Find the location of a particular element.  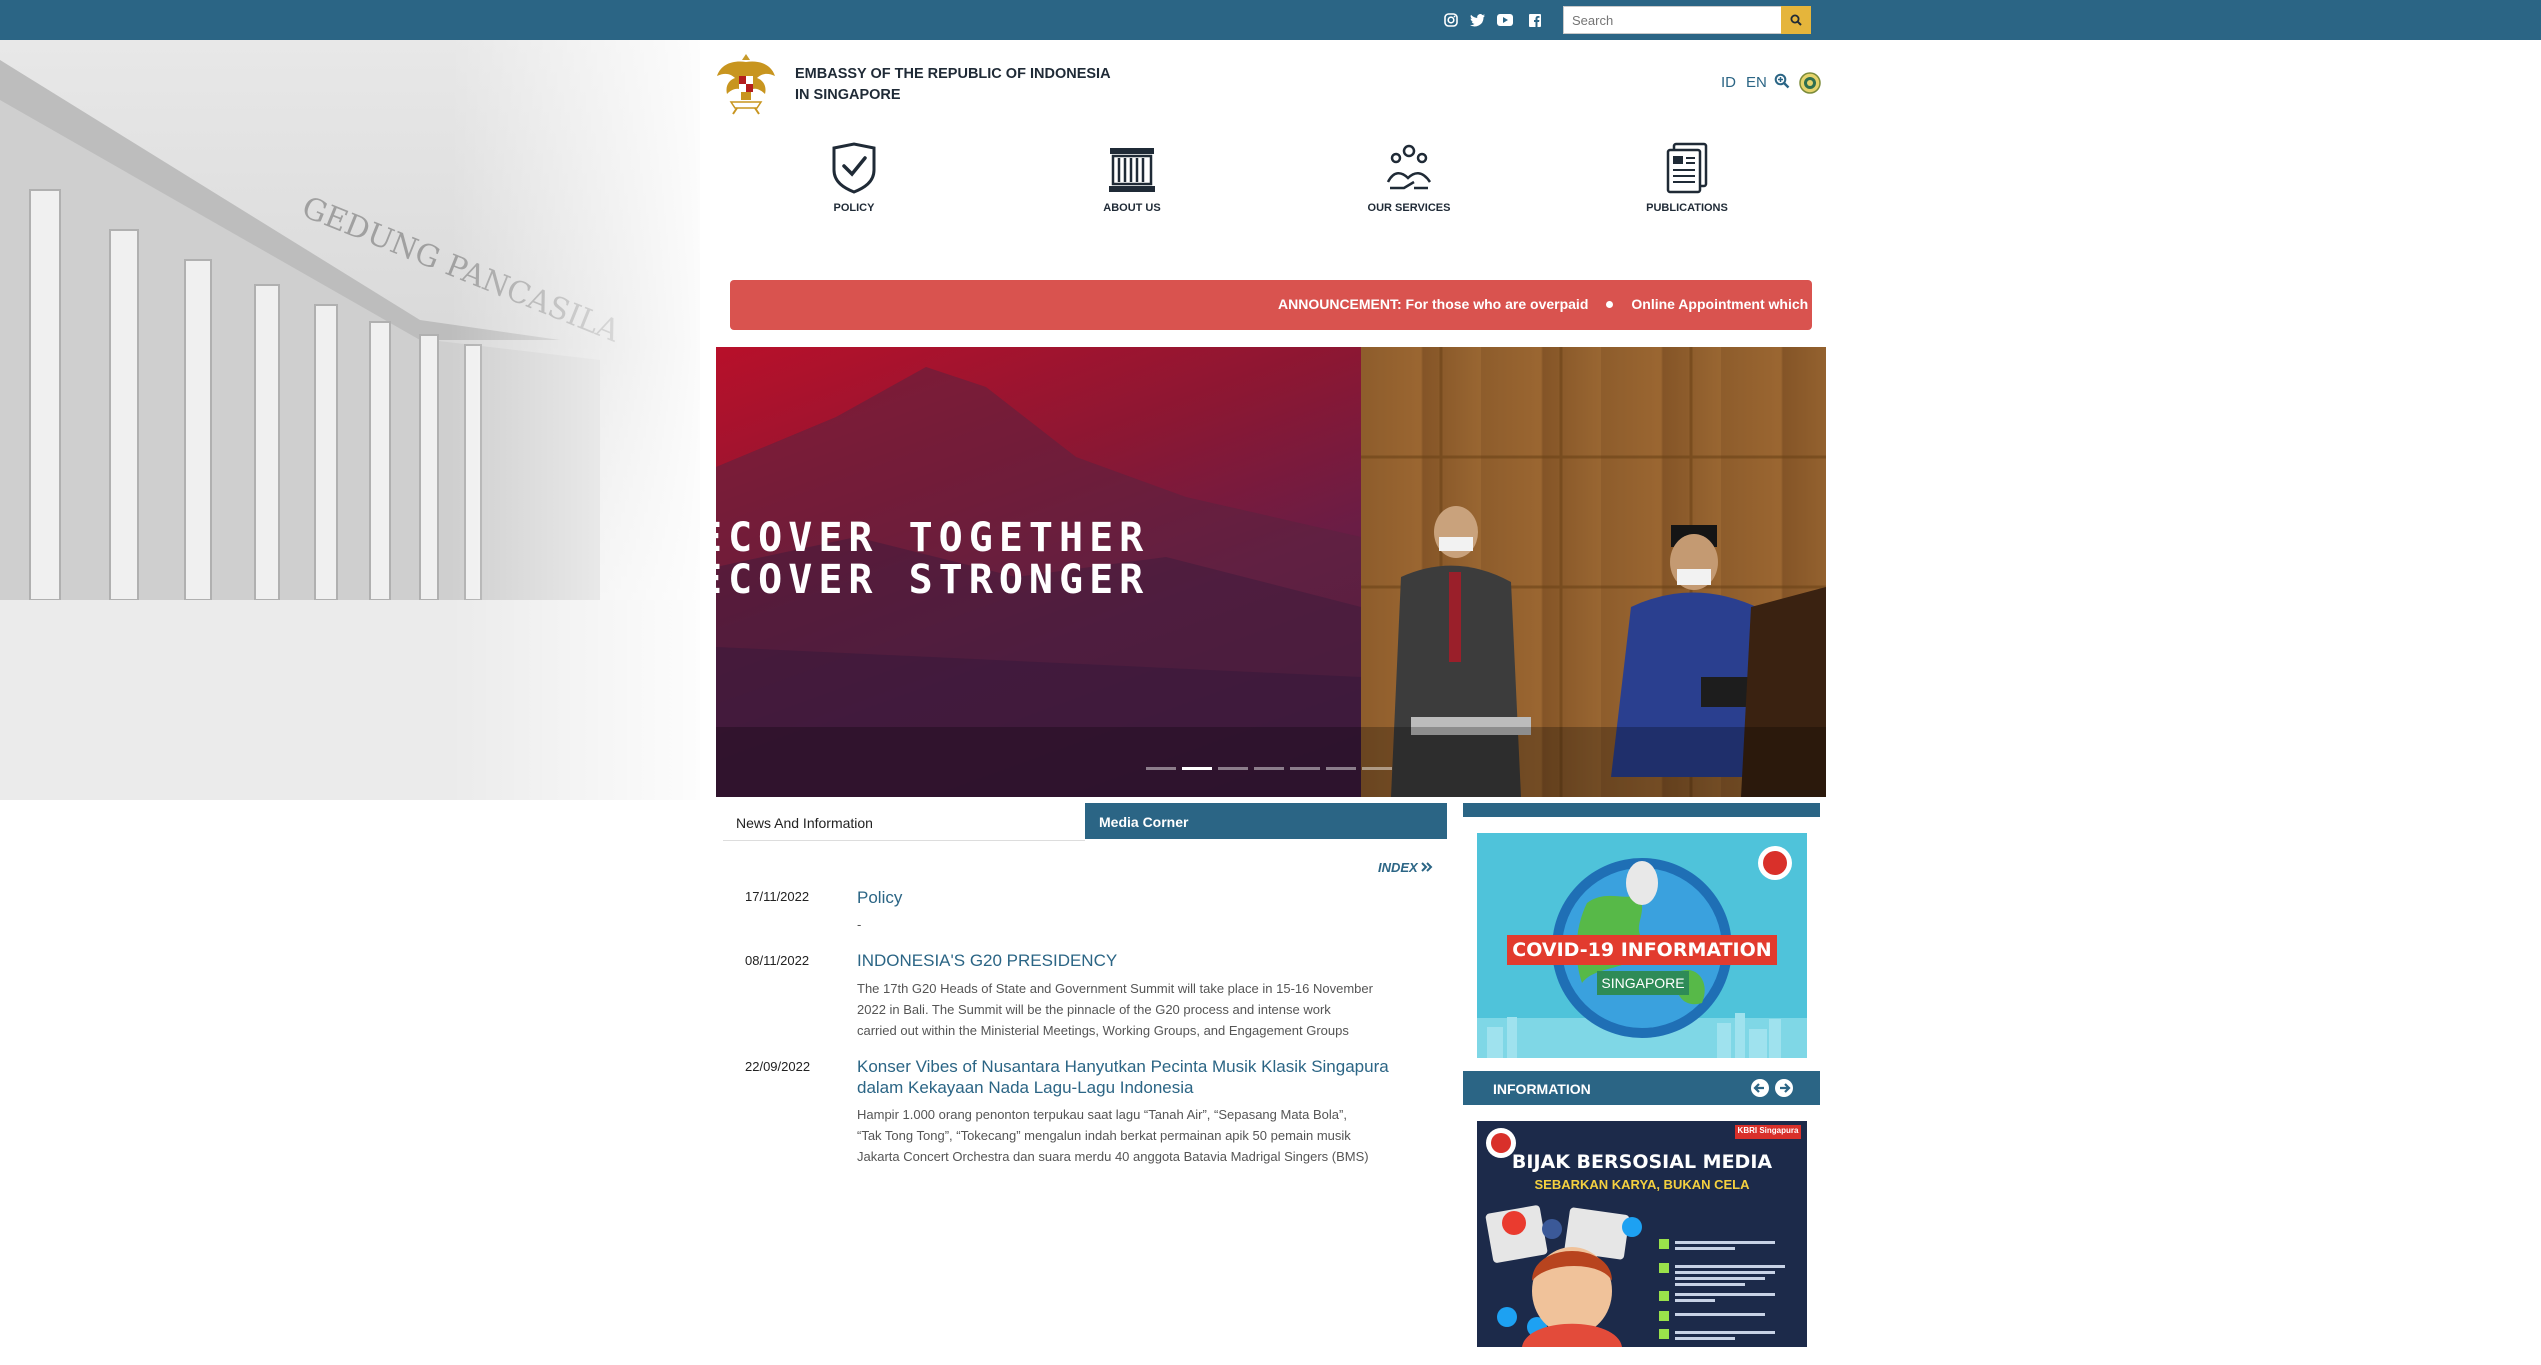

news-date: 17/11/2022 is located at coordinates (777, 896).